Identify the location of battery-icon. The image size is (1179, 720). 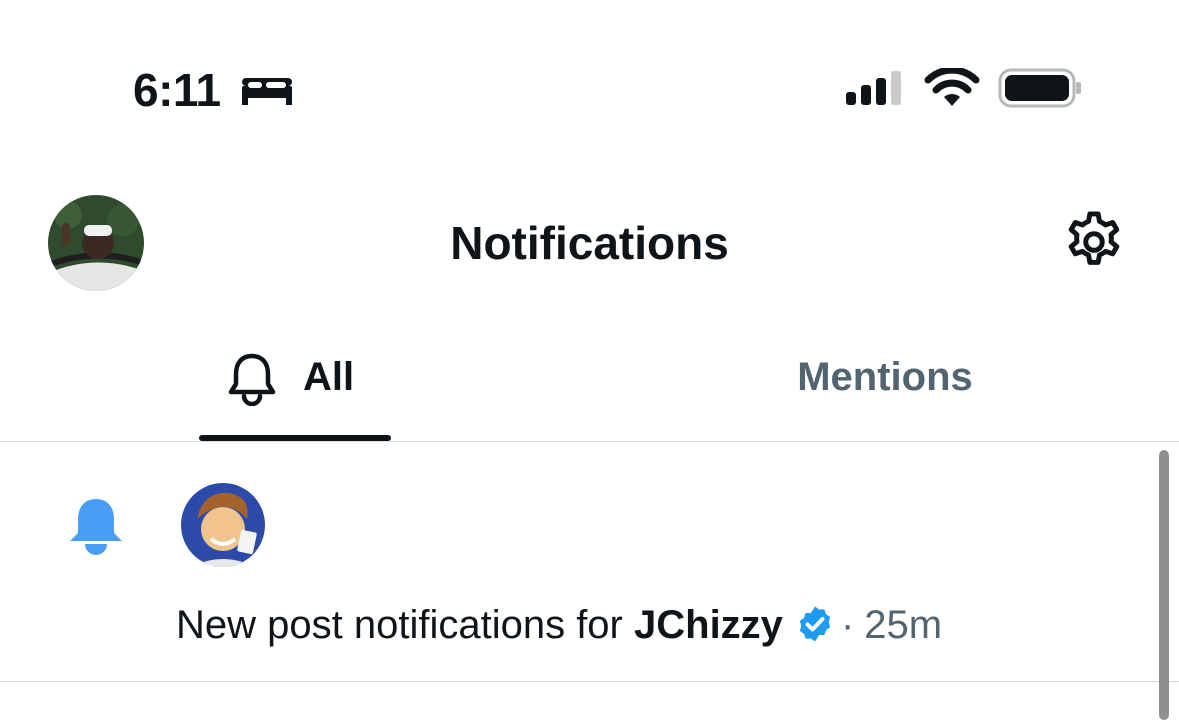
(1040, 88).